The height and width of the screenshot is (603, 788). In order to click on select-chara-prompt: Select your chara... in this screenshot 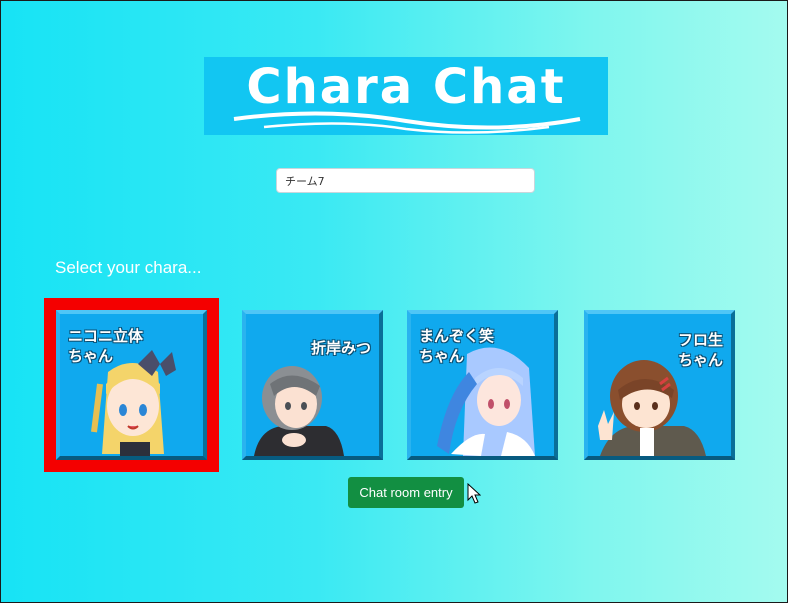, I will do `click(128, 267)`.